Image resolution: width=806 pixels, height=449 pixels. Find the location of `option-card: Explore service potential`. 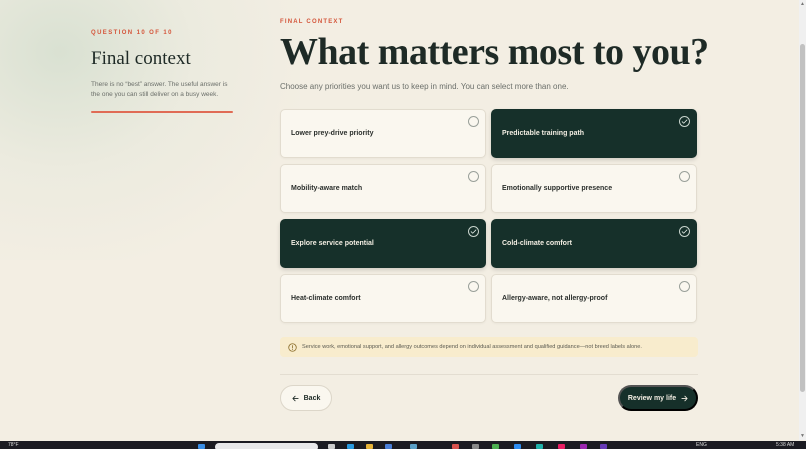

option-card: Explore service potential is located at coordinates (383, 243).